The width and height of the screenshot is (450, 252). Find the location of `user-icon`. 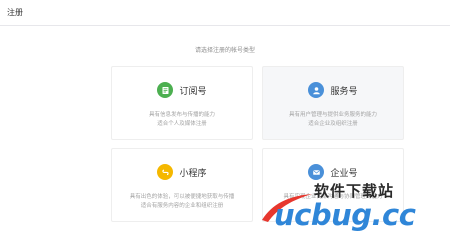

user-icon is located at coordinates (316, 90).